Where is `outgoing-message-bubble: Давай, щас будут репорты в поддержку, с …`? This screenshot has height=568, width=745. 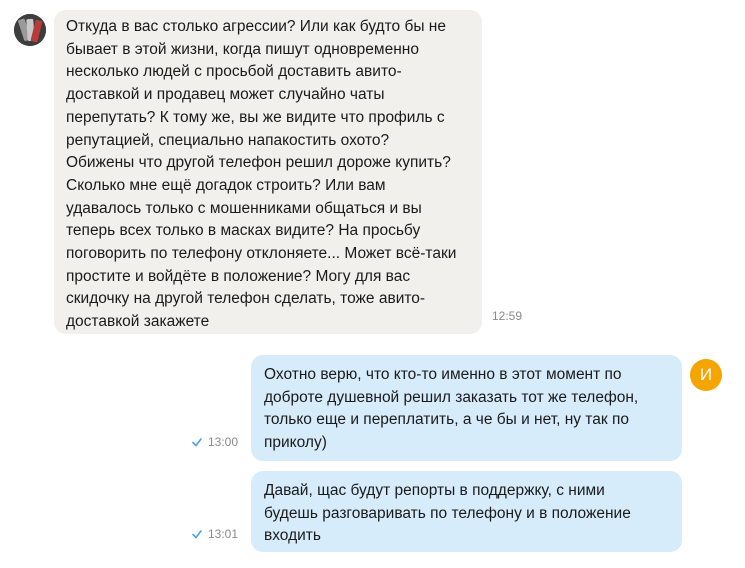
outgoing-message-bubble: Давай, щас будут репорты в поддержку, с … is located at coordinates (466, 511).